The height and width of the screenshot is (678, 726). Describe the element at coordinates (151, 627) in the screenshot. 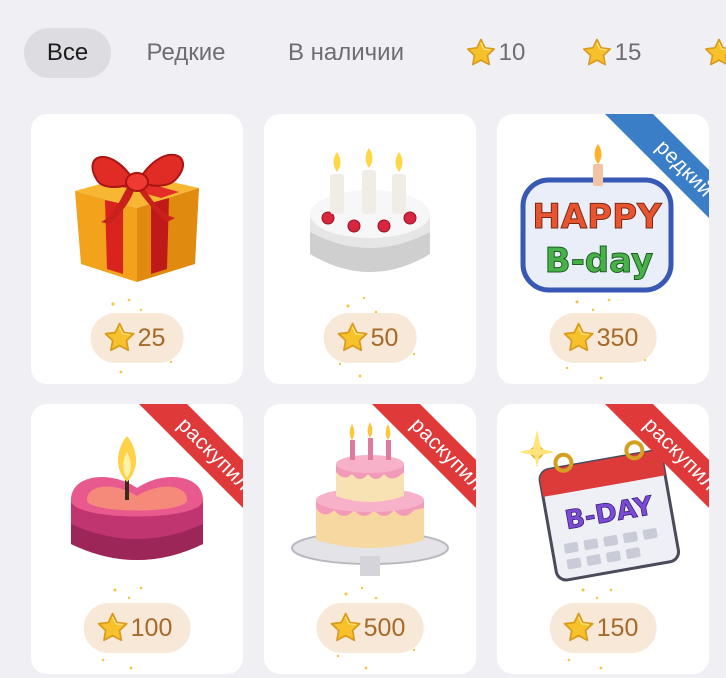

I see `price-value: 100` at that location.